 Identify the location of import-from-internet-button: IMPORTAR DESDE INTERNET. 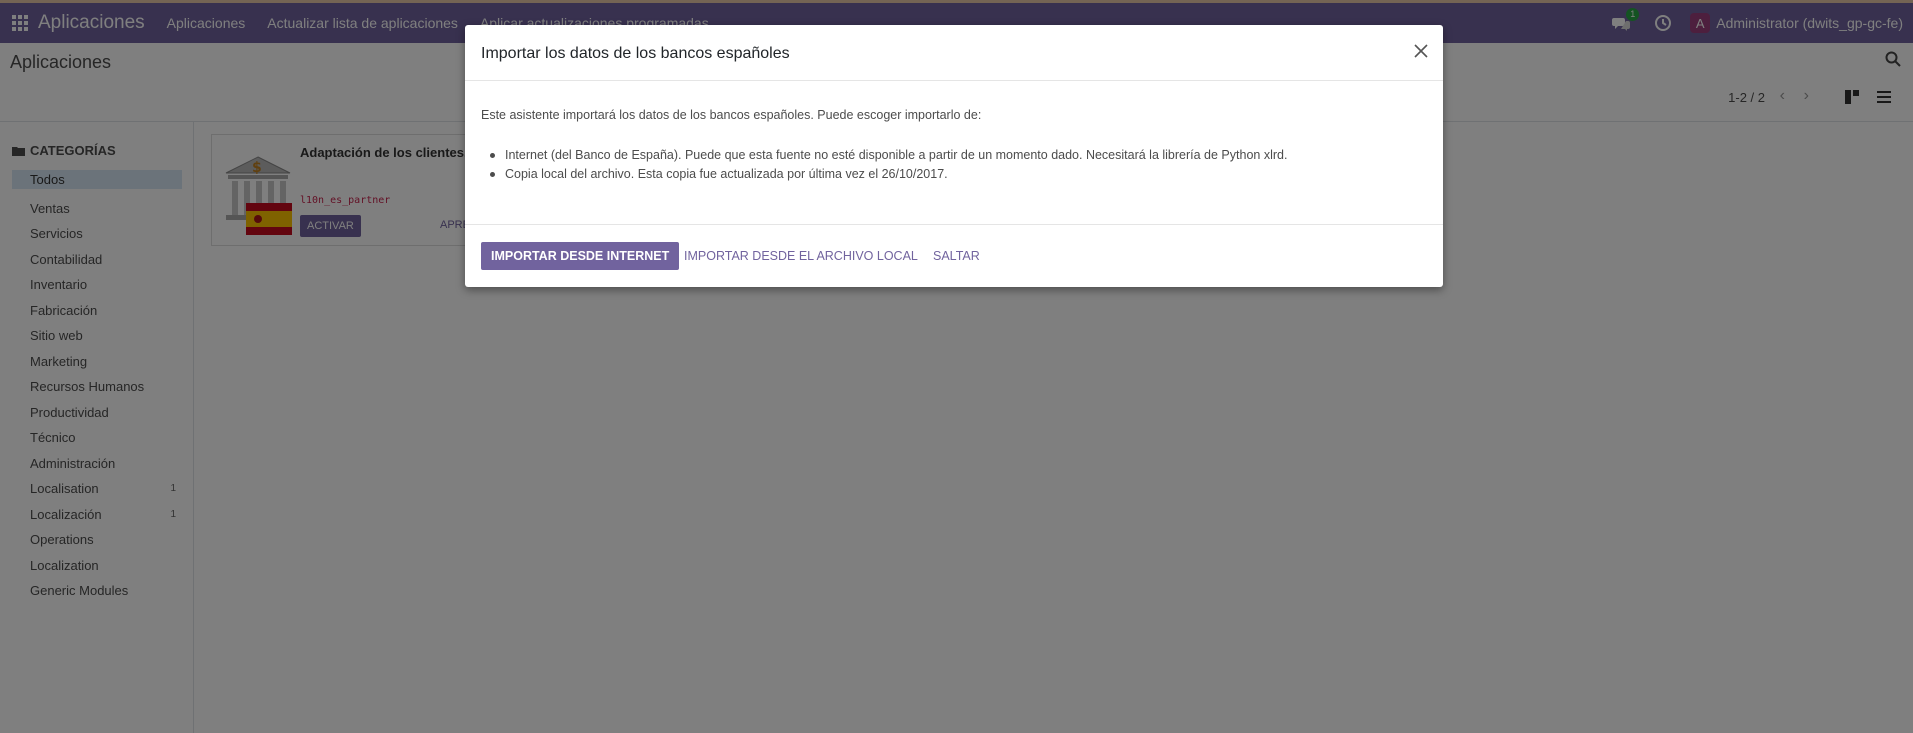
(580, 256).